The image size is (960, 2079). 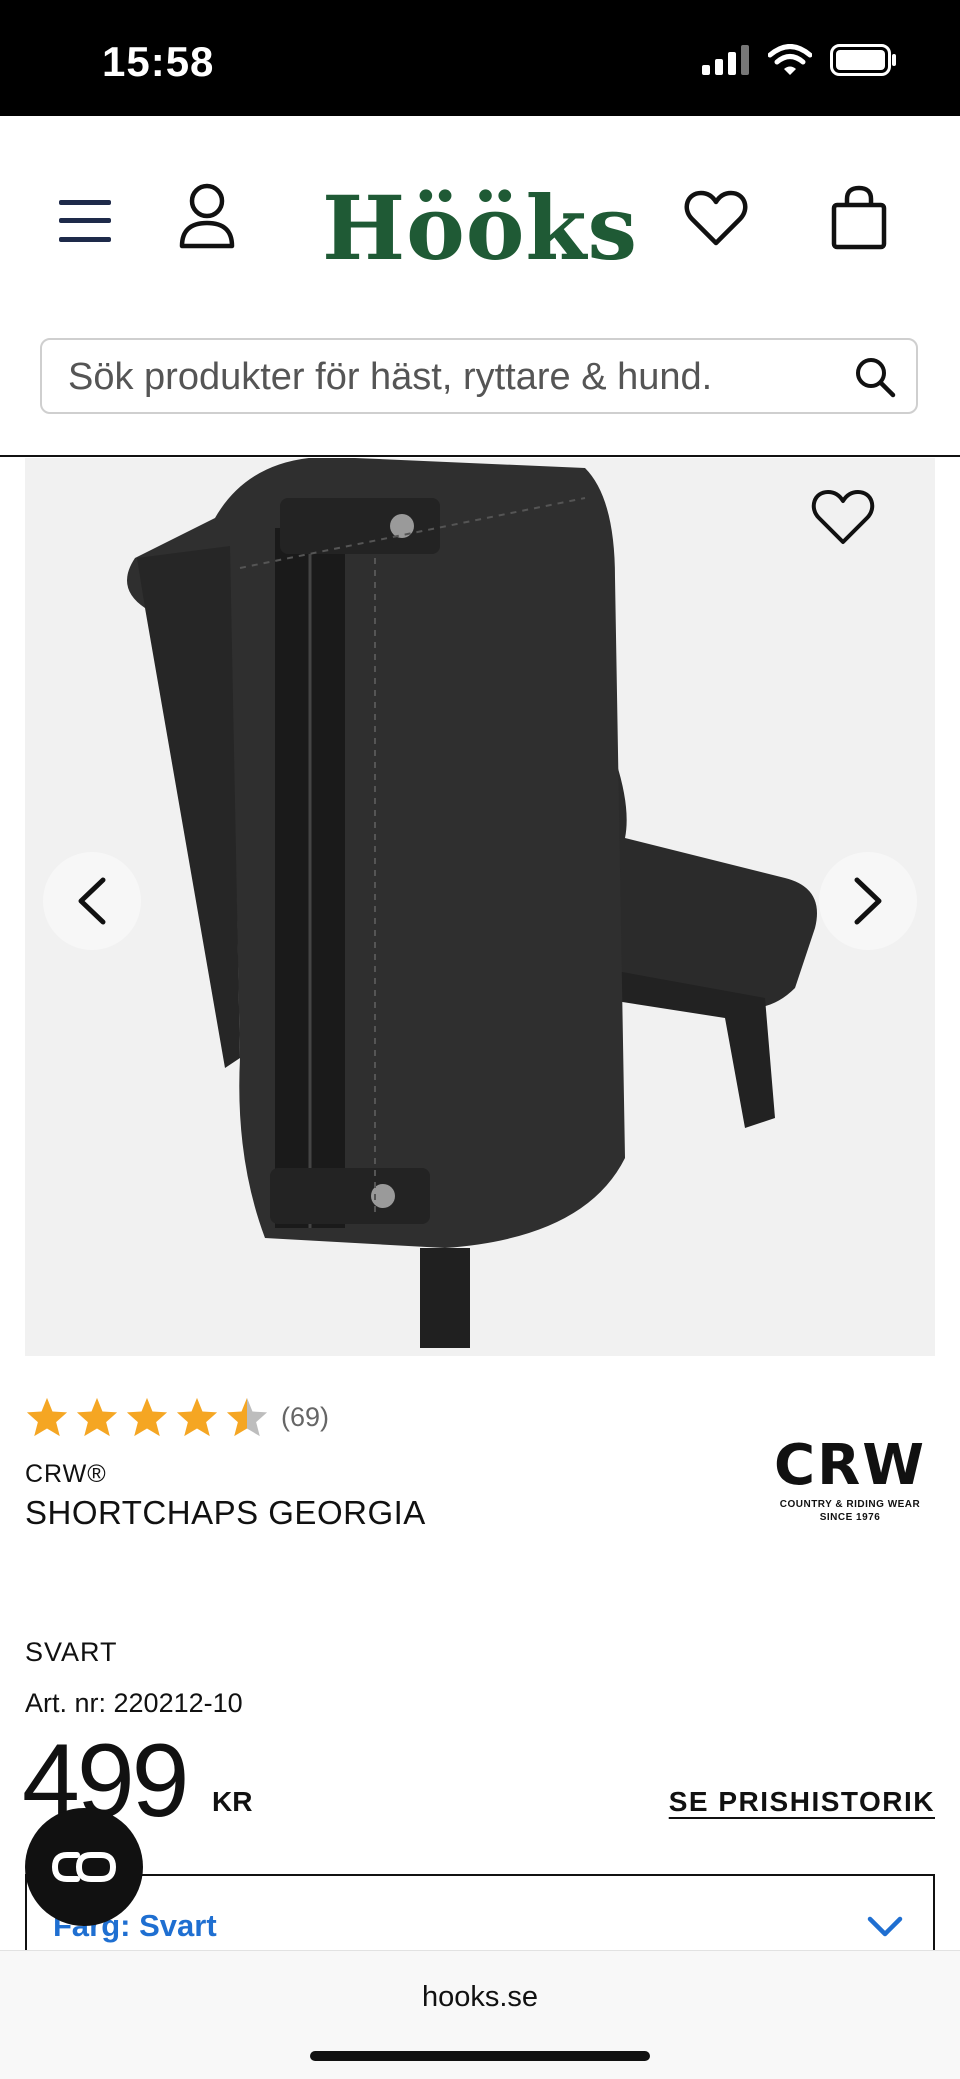 I want to click on signal-icon, so click(x=725, y=60).